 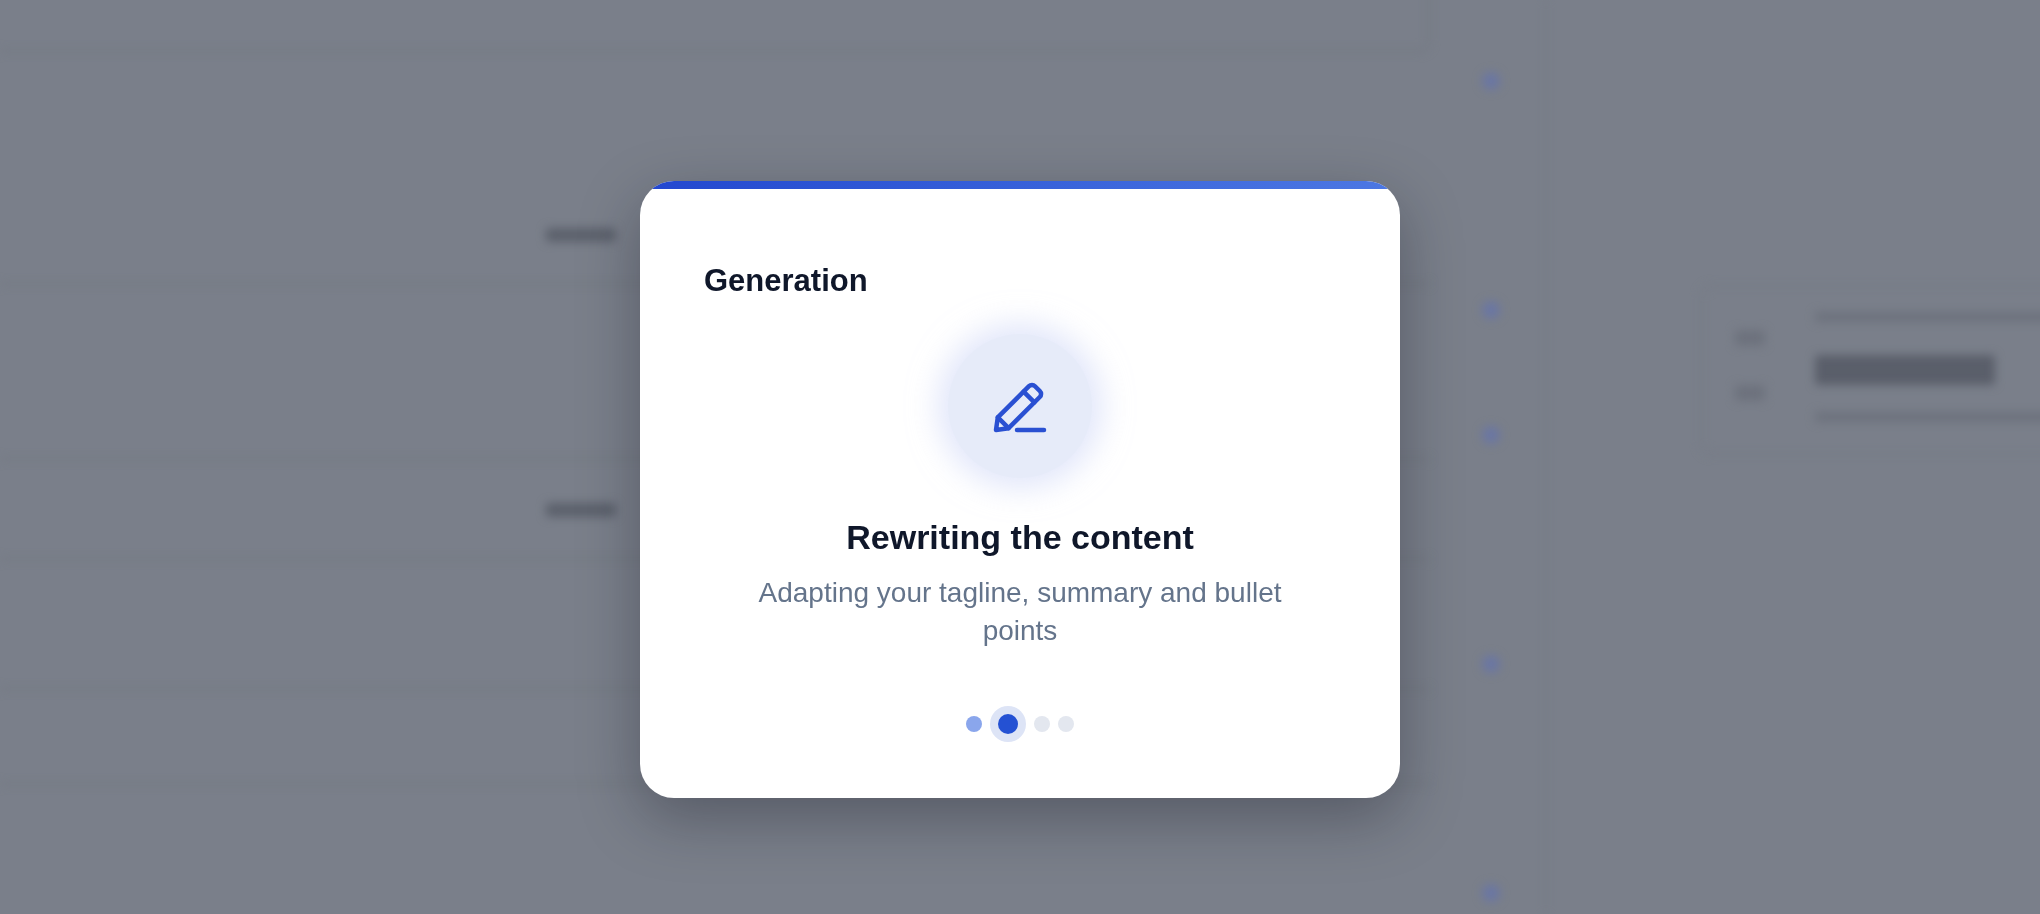 What do you see at coordinates (786, 281) in the screenshot?
I see `dialog-title: Generation` at bounding box center [786, 281].